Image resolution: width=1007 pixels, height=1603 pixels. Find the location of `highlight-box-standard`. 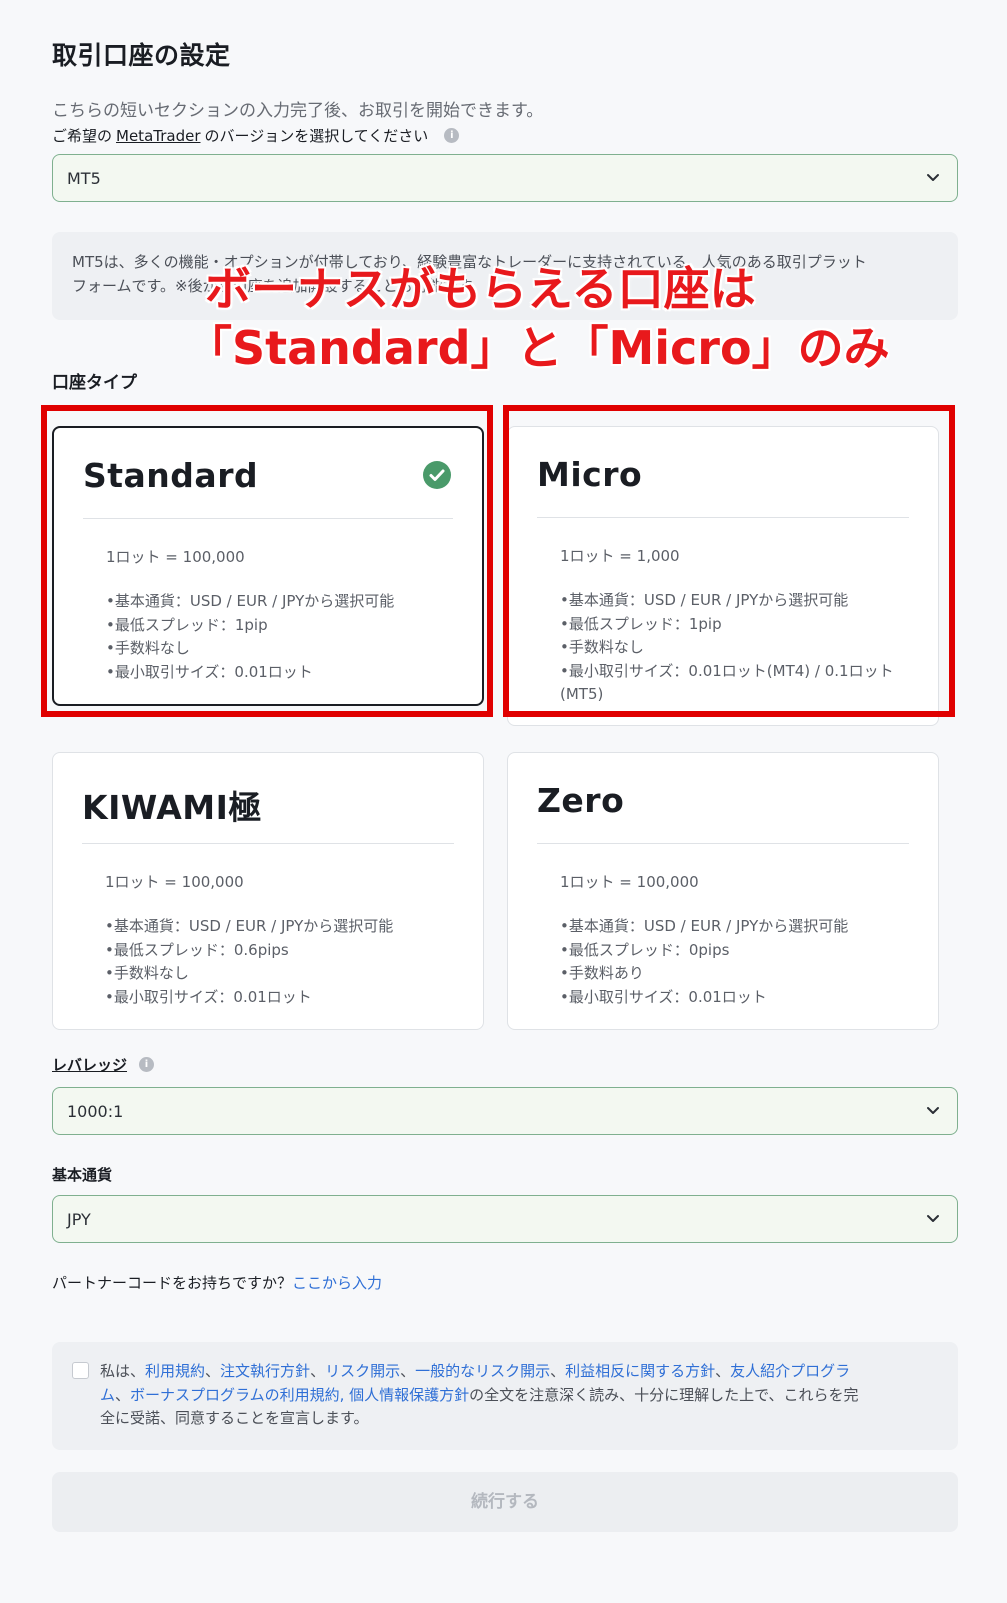

highlight-box-standard is located at coordinates (267, 561).